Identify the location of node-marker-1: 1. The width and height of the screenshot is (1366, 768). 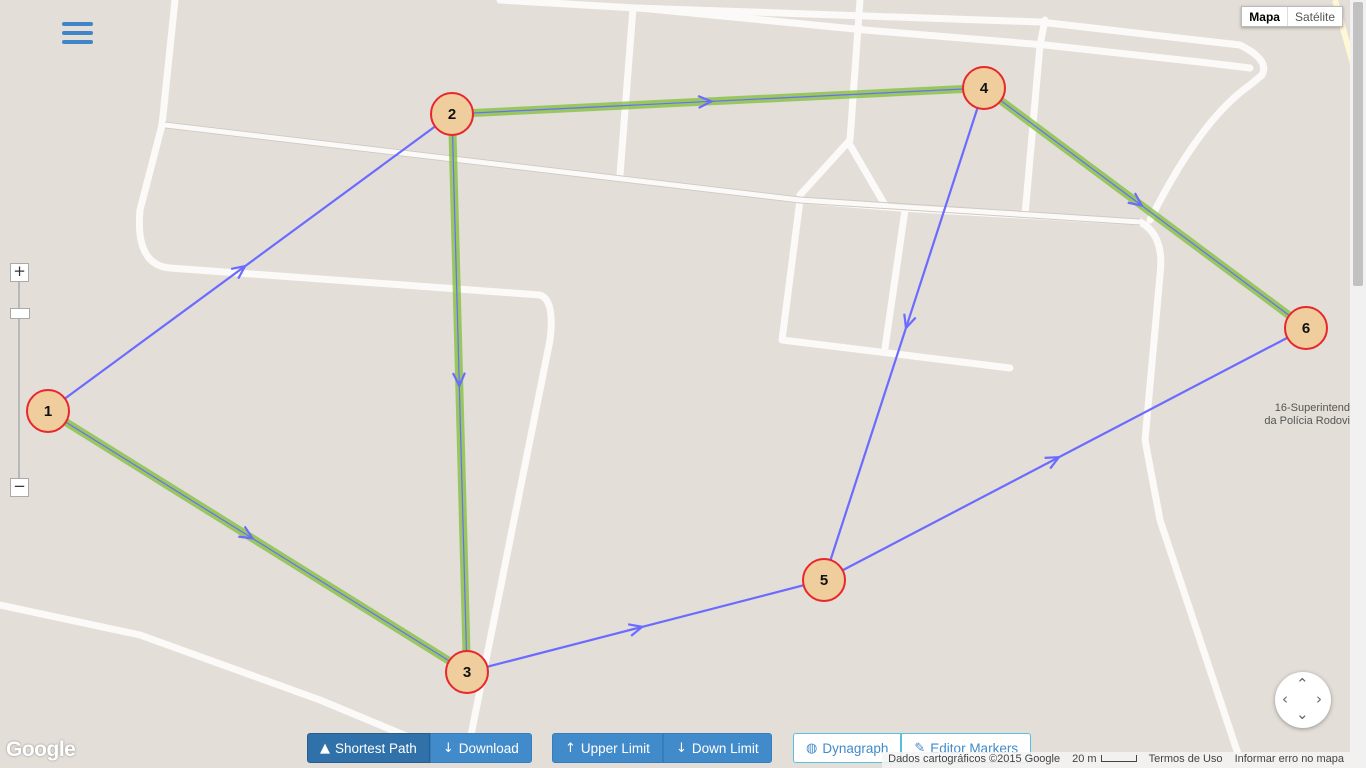
(48, 411).